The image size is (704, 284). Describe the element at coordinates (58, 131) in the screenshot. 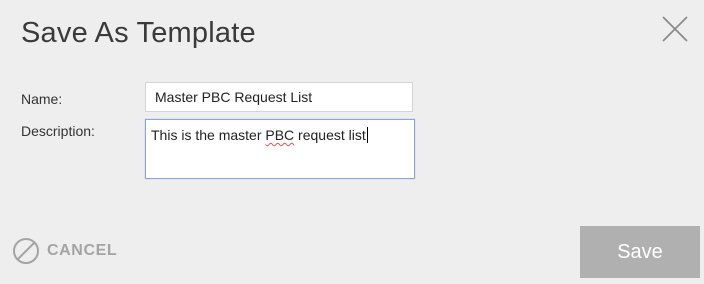

I see `description-label: Description:` at that location.